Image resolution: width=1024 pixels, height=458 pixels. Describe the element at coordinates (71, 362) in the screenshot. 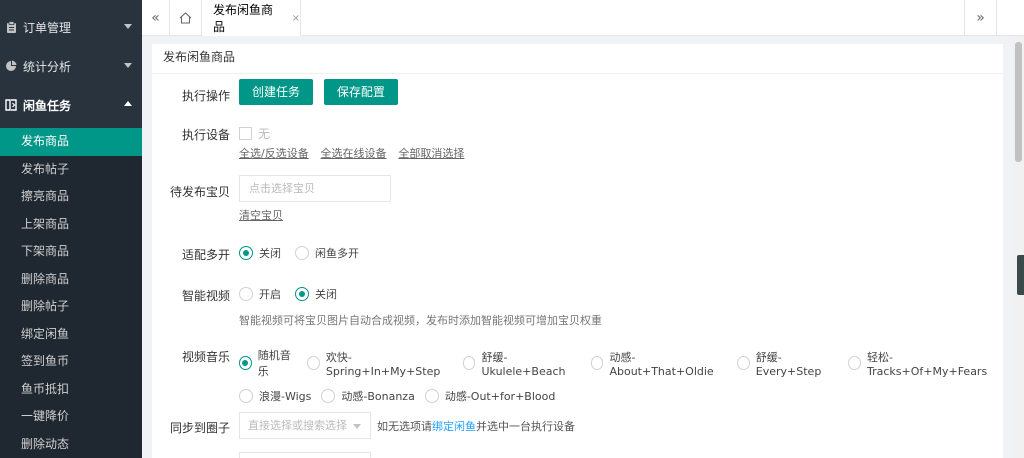

I see `sidebar-item-checkin-coins: 签到鱼币` at that location.